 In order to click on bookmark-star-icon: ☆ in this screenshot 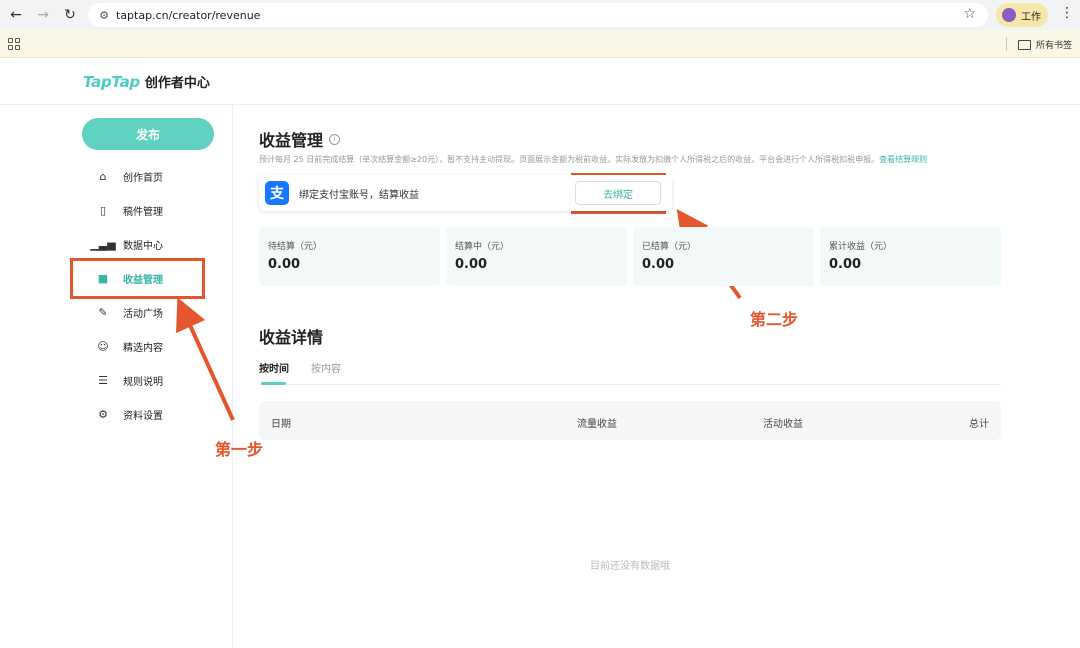, I will do `click(969, 14)`.